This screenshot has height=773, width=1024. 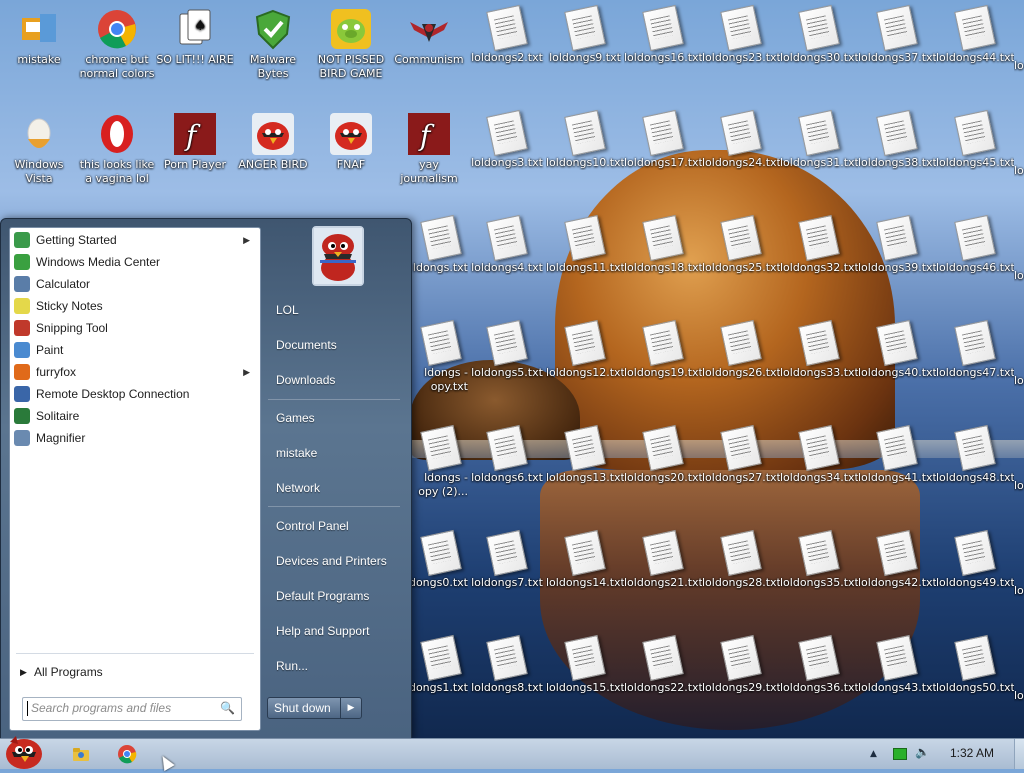 I want to click on text-file-icon: loldongs16.txt, so click(x=663, y=52).